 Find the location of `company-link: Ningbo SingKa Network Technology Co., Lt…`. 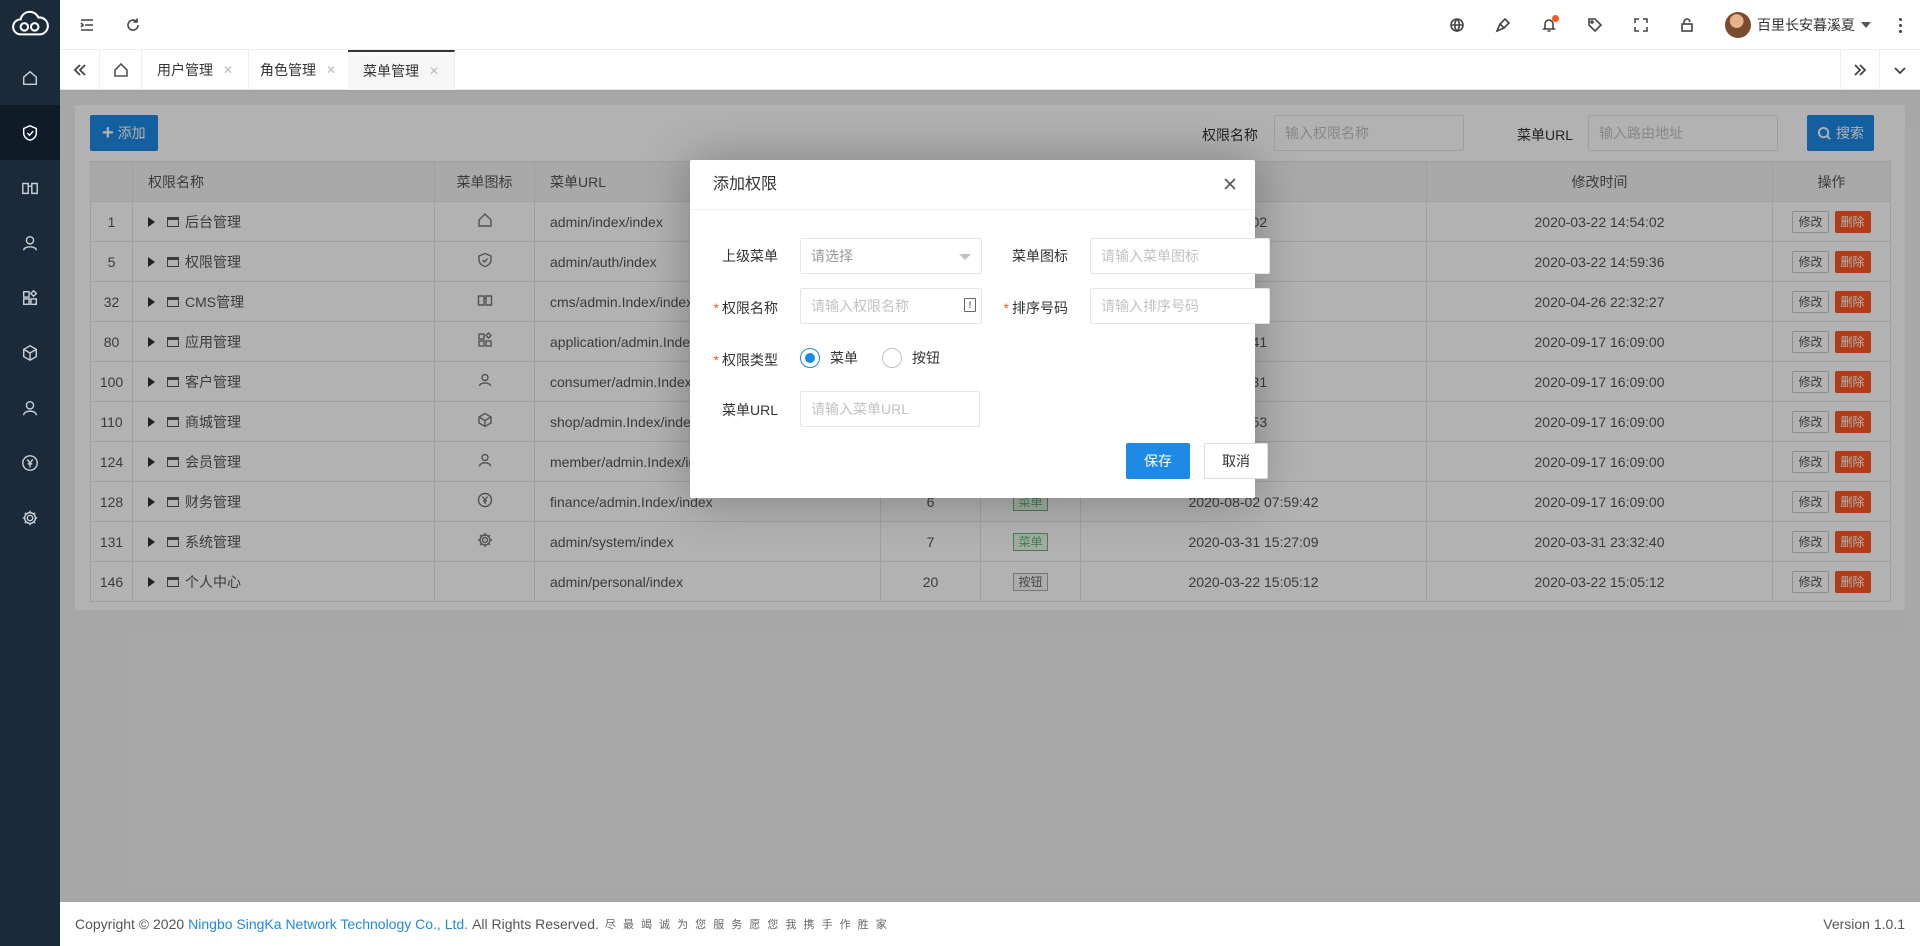

company-link: Ningbo SingKa Network Technology Co., Lt… is located at coordinates (328, 924).